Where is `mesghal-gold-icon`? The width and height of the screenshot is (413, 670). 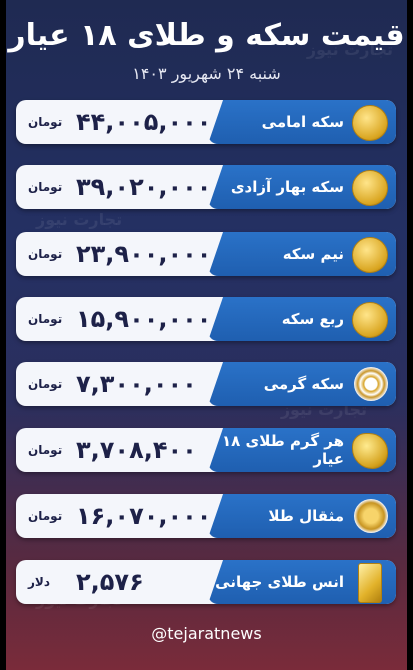 mesghal-gold-icon is located at coordinates (371, 516).